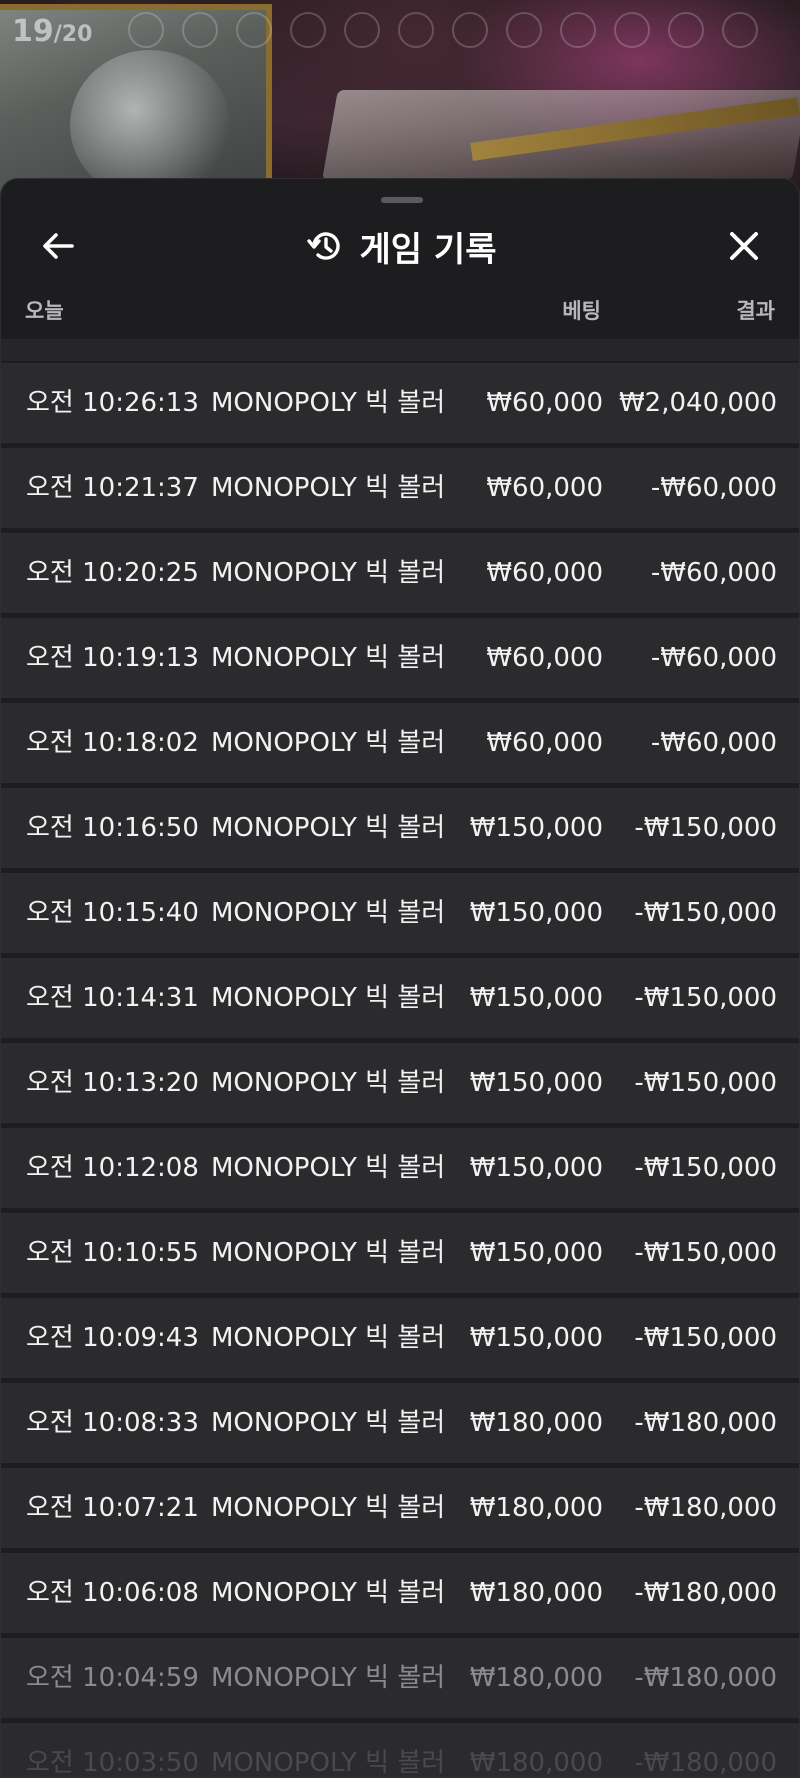  What do you see at coordinates (33, 31) in the screenshot?
I see `round-current: 19` at bounding box center [33, 31].